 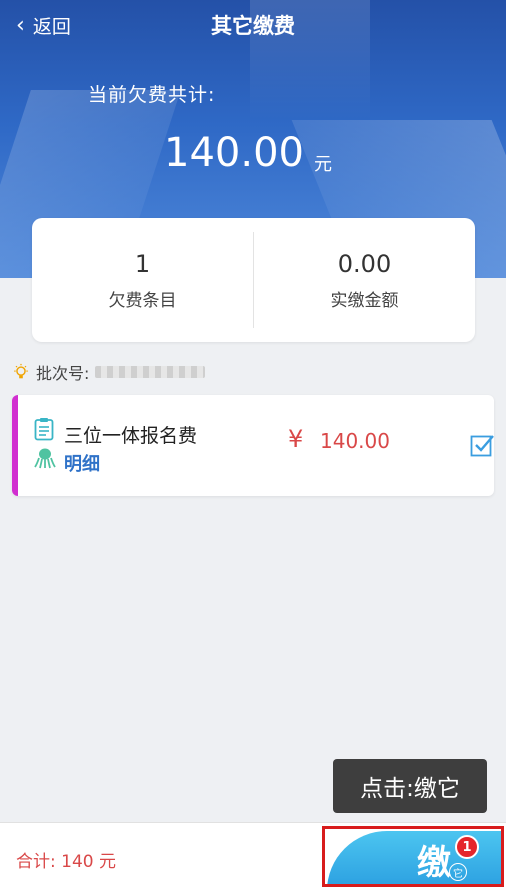 I want to click on bottom-bar: 合计: 140 元 缴 它 1, so click(x=253, y=855).